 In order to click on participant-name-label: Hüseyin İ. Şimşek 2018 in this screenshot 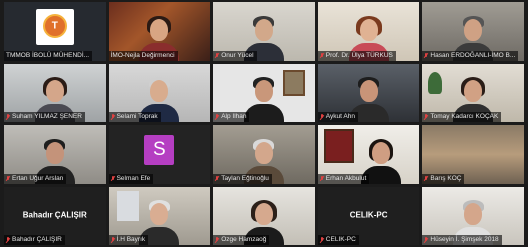, I will do `click(462, 240)`.